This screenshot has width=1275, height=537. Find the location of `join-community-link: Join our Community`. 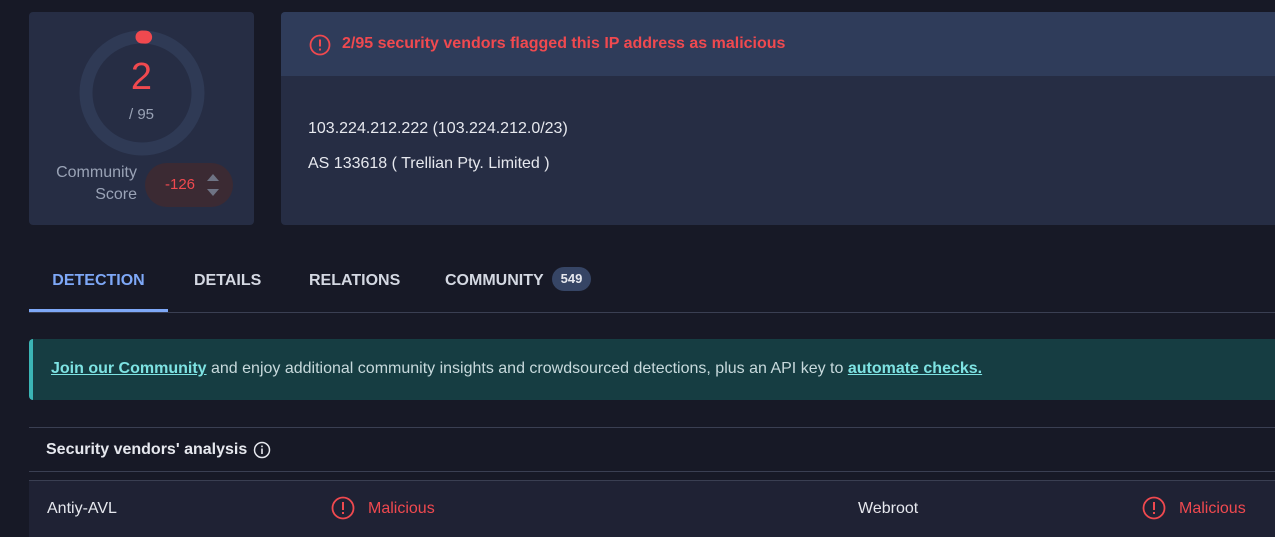

join-community-link: Join our Community is located at coordinates (129, 368).